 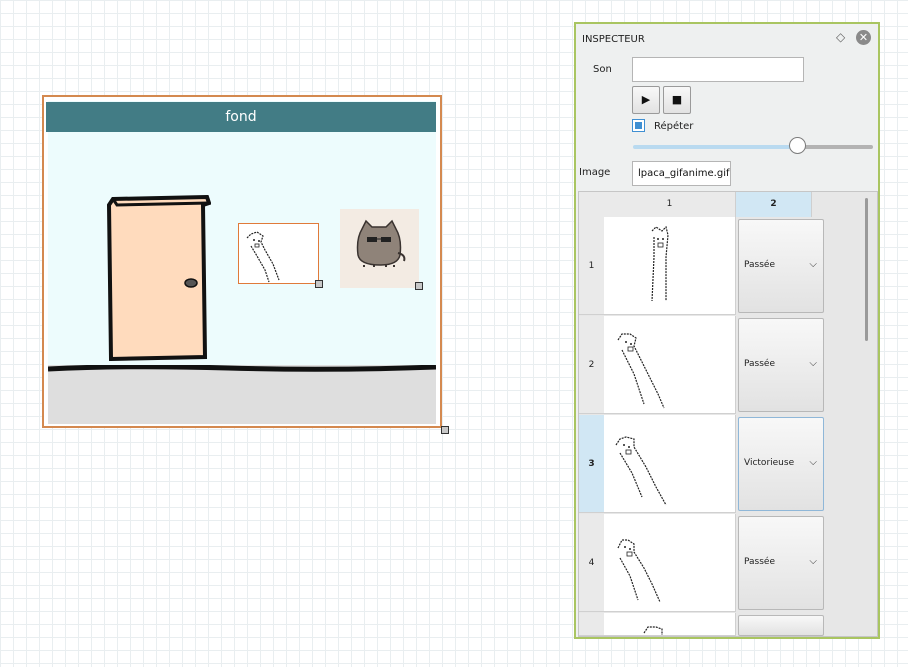 I want to click on state-select-3: Victorieuse ⌵, so click(x=781, y=464).